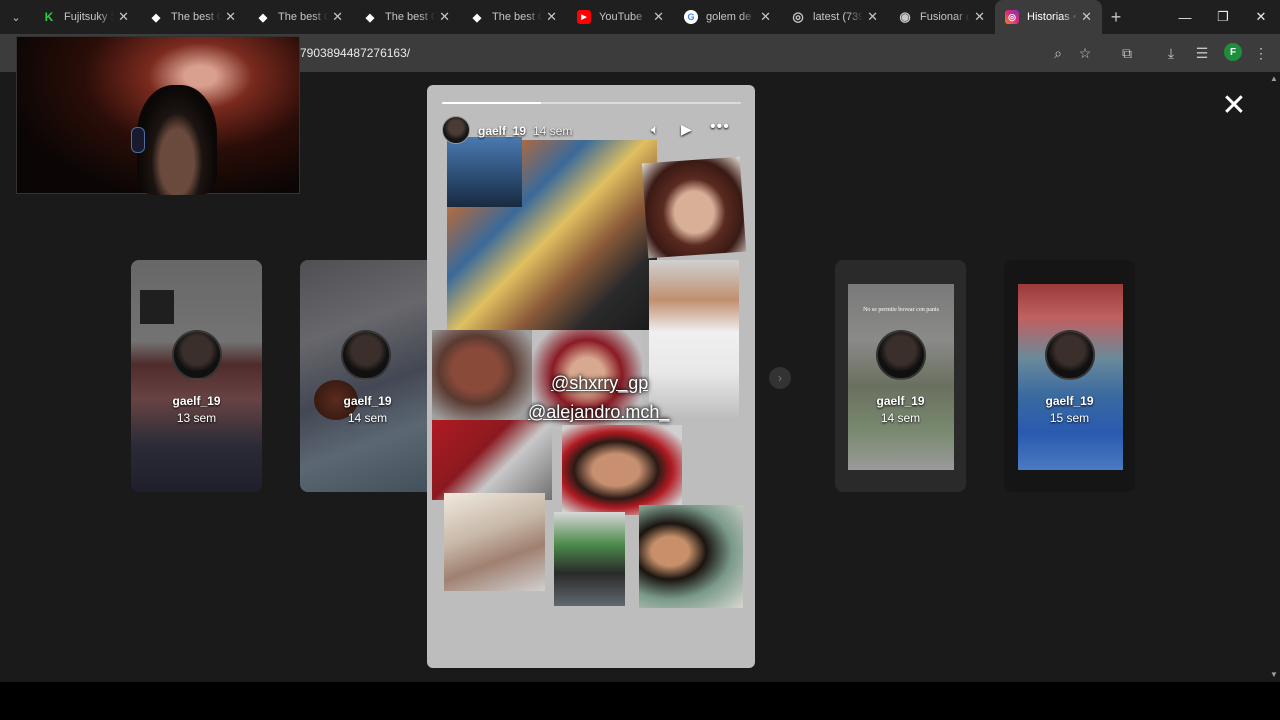 Image resolution: width=1280 pixels, height=720 pixels. What do you see at coordinates (1274, 78) in the screenshot?
I see `scroll-up-icon: ▲` at bounding box center [1274, 78].